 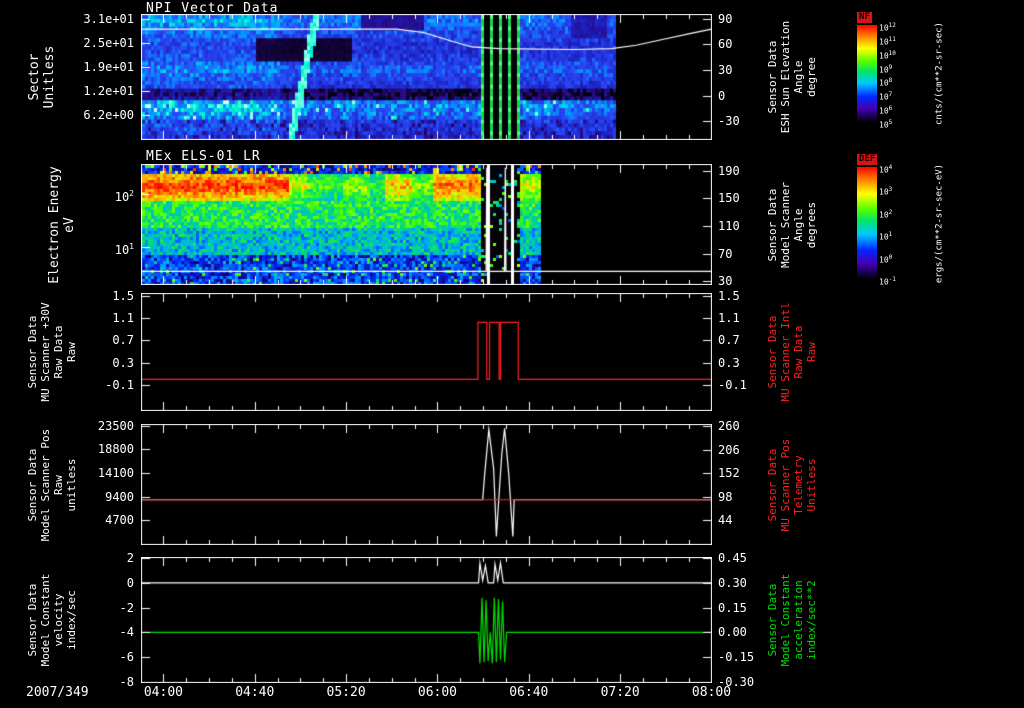 I want to click on x-tick-label: 05:20, so click(x=346, y=692).